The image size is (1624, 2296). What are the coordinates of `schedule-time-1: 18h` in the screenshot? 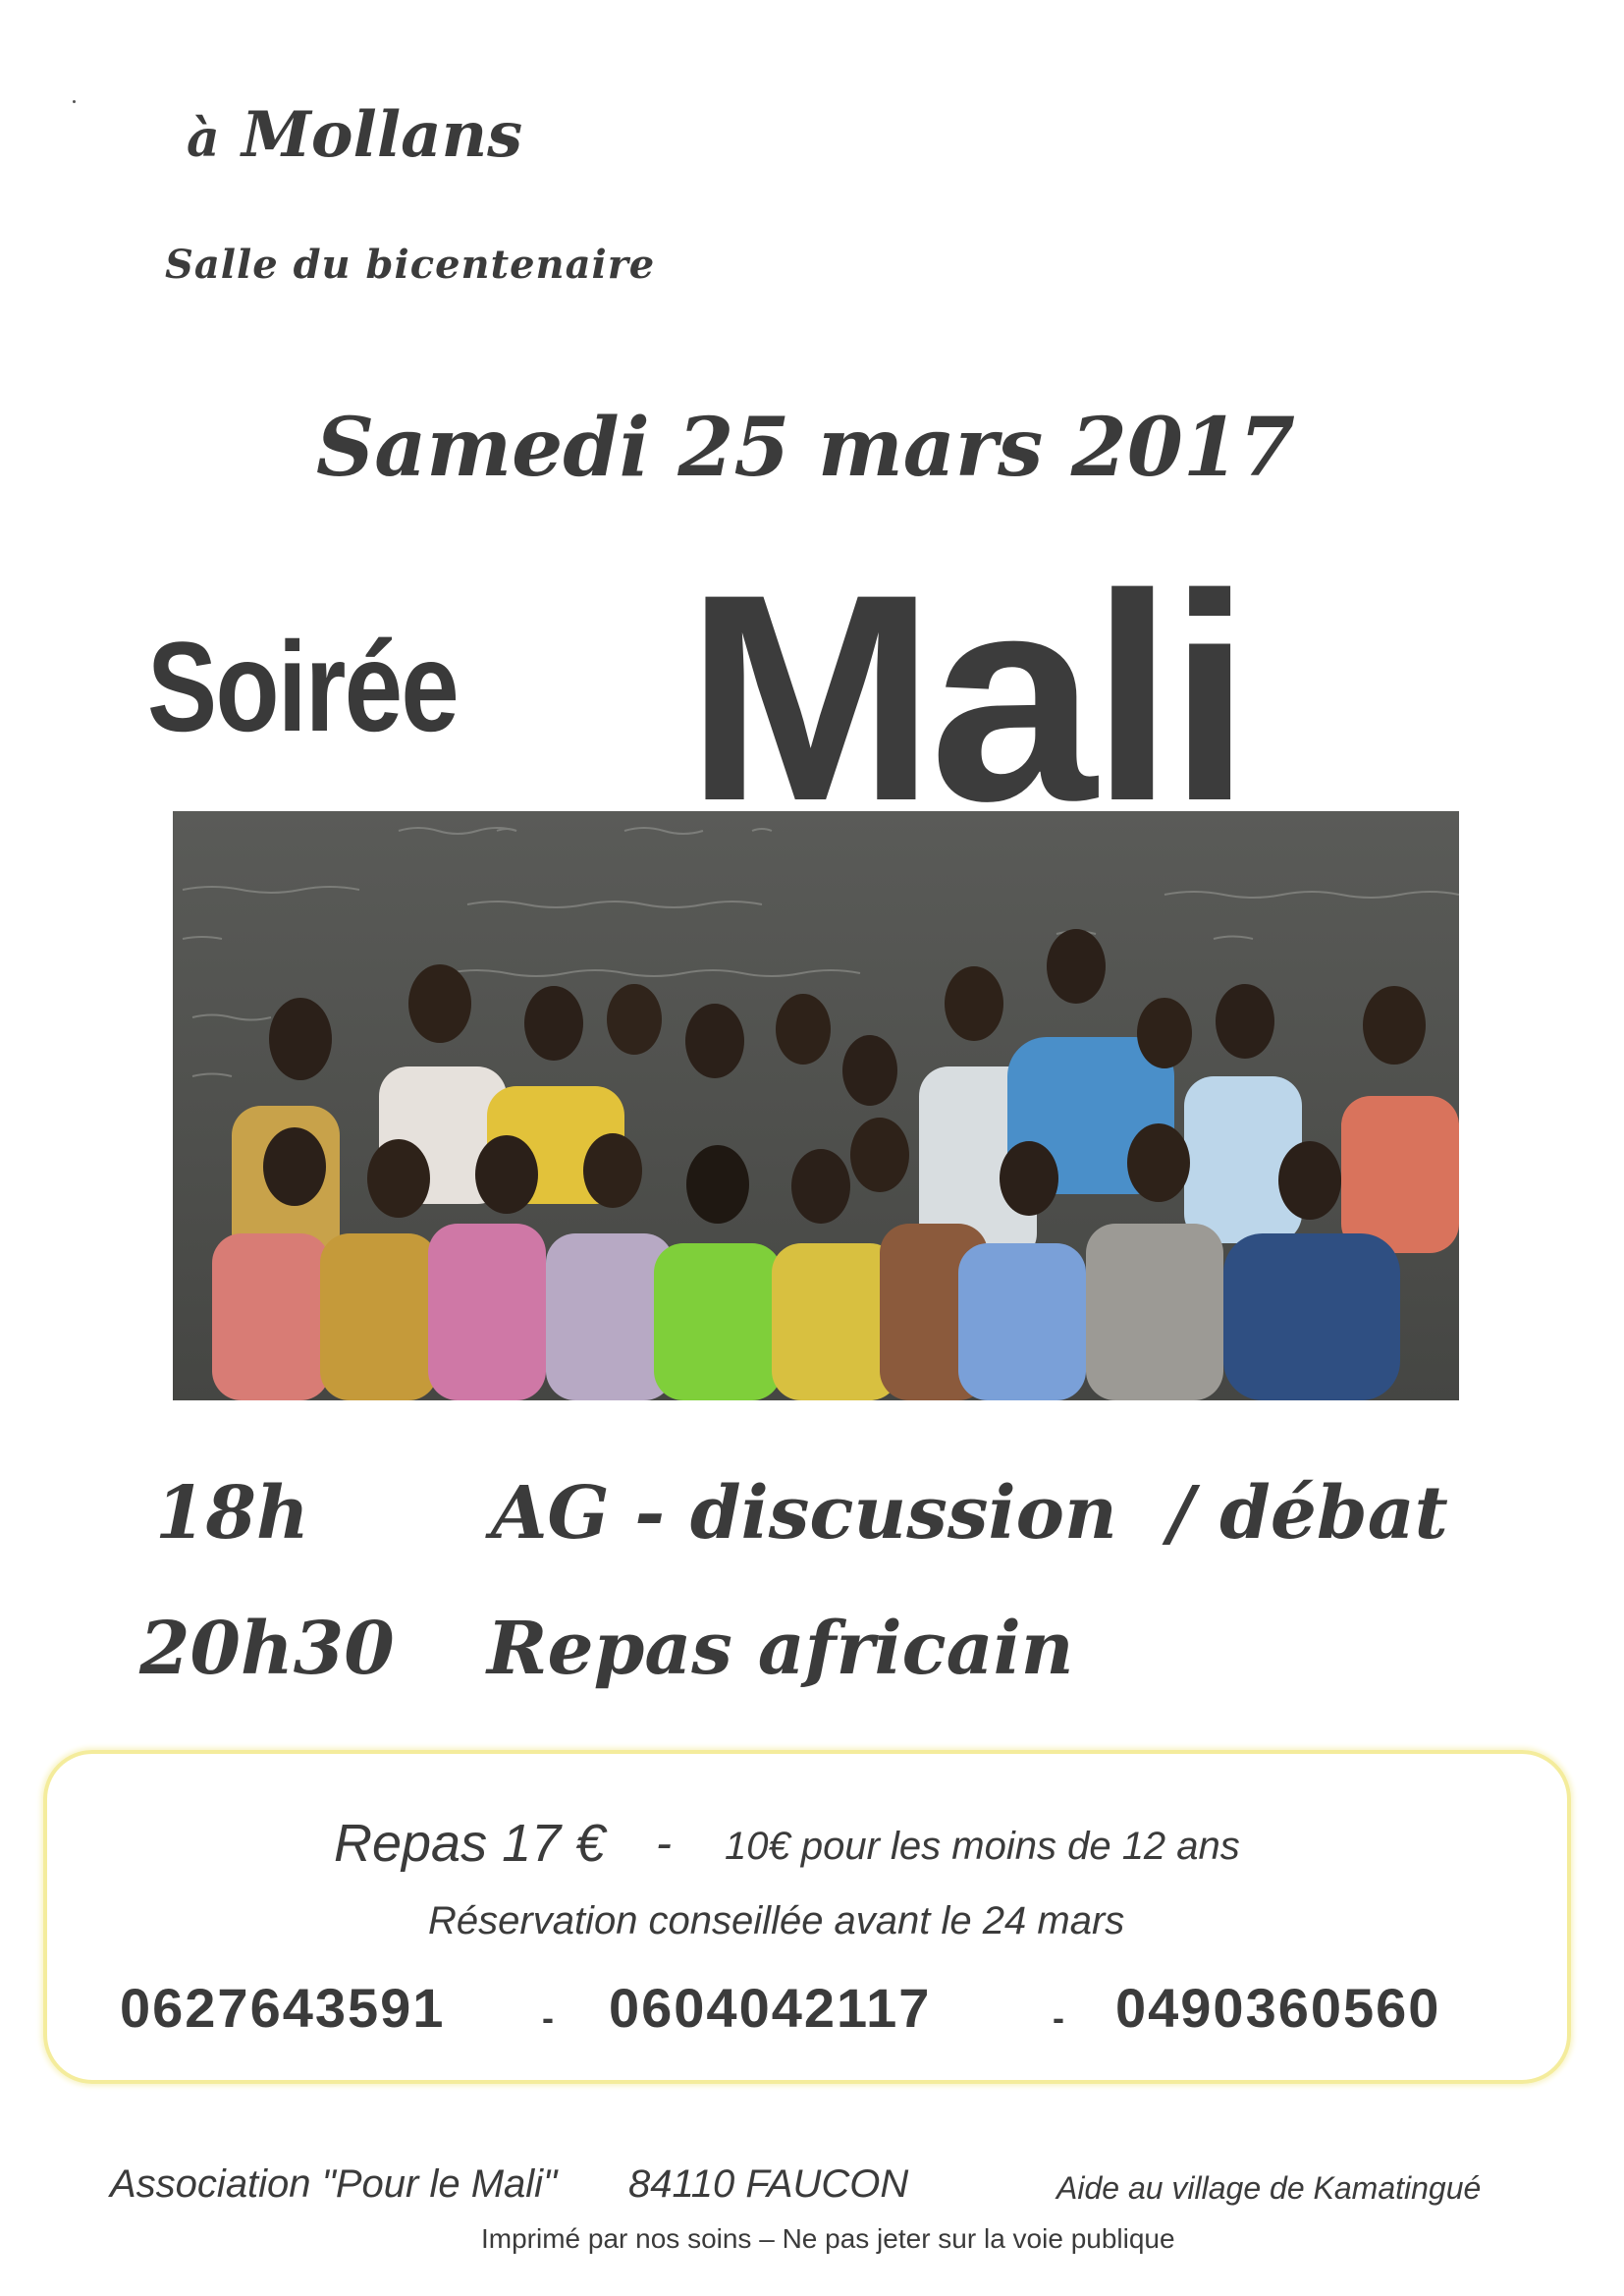 It's located at (232, 1513).